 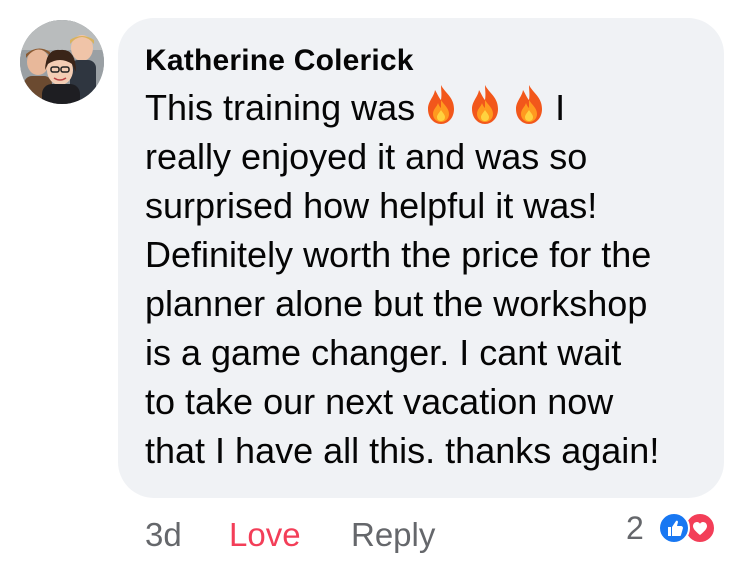 What do you see at coordinates (421, 61) in the screenshot?
I see `comment-author: Katherine Colerick` at bounding box center [421, 61].